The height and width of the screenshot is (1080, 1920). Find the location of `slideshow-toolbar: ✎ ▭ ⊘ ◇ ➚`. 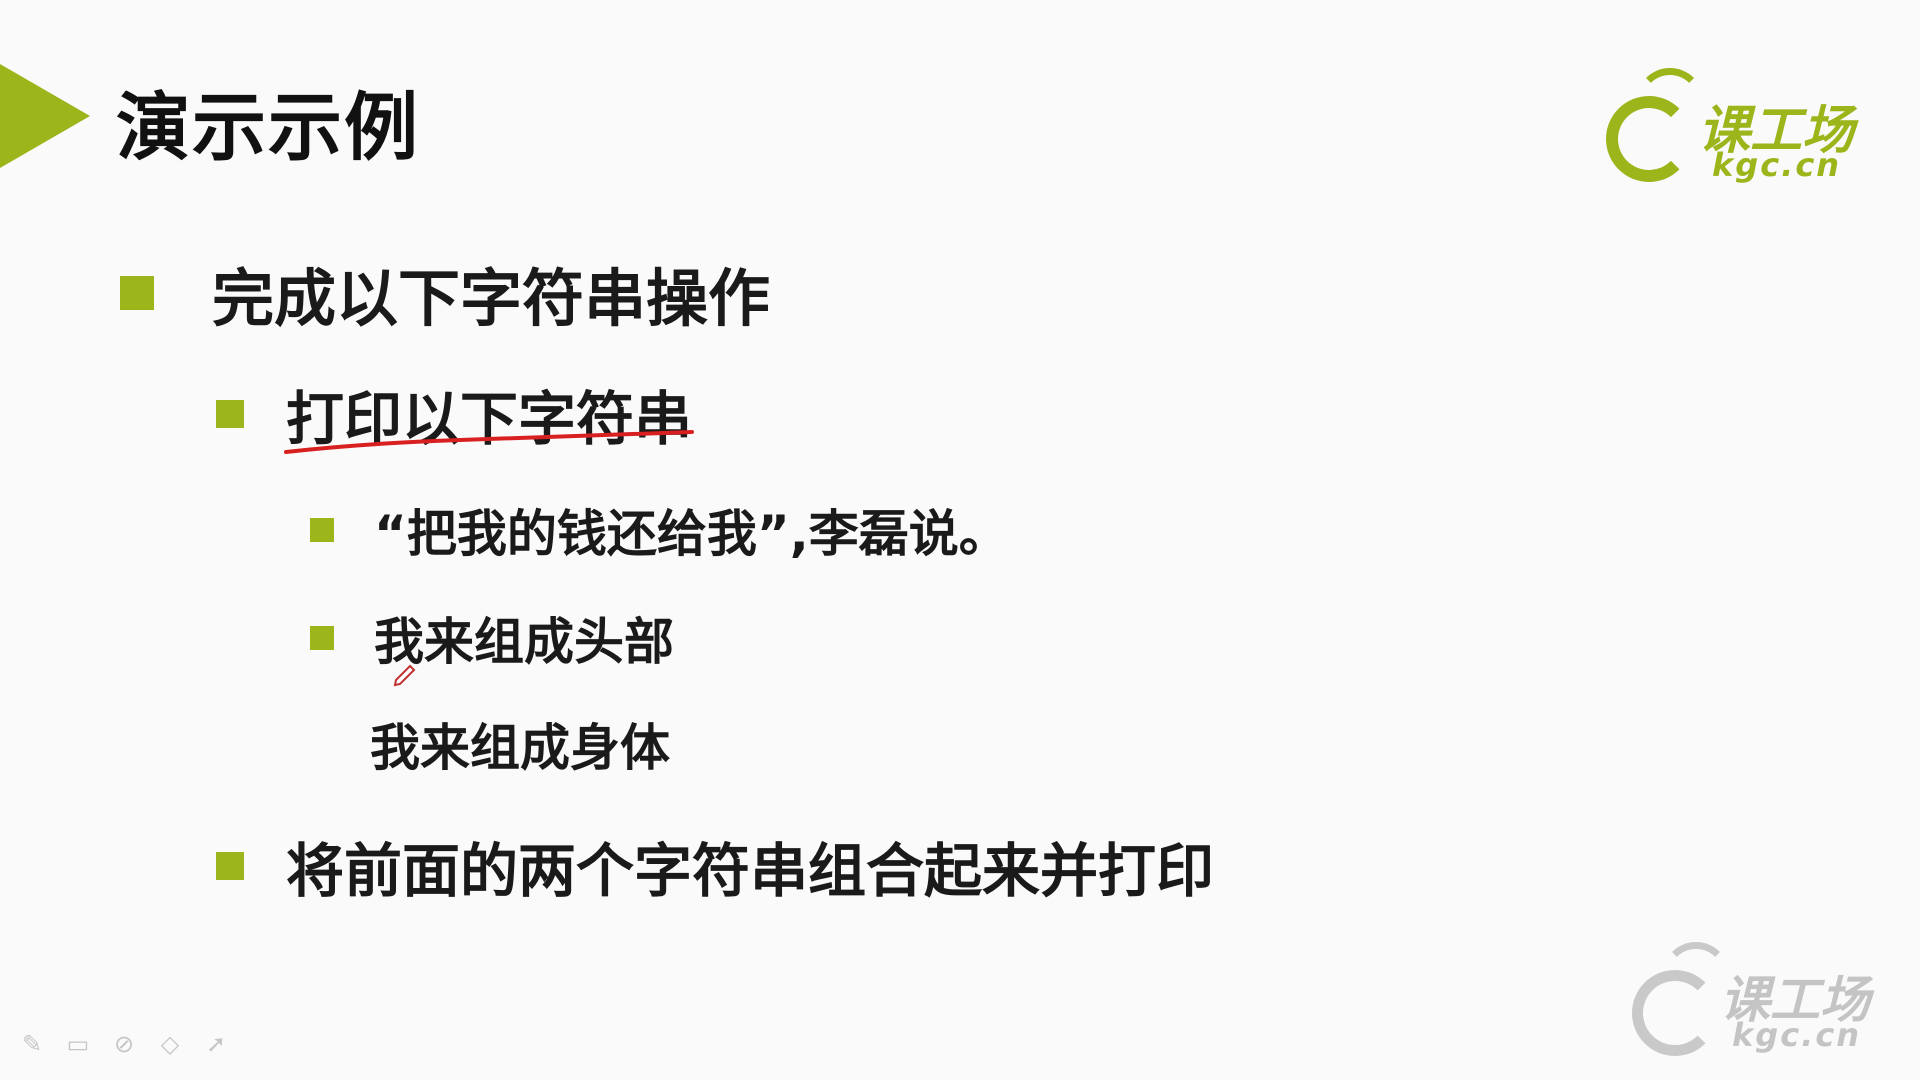

slideshow-toolbar: ✎ ▭ ⊘ ◇ ➚ is located at coordinates (124, 1044).